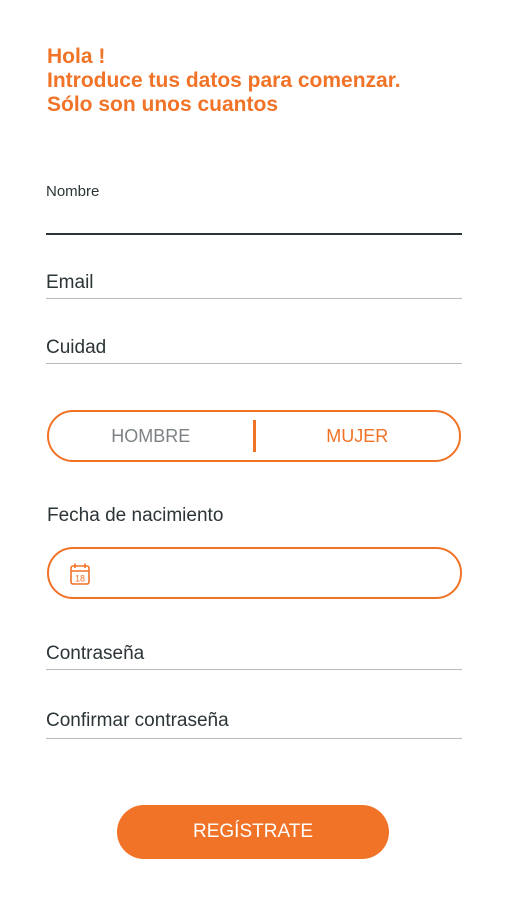 The image size is (510, 907). I want to click on contrasena-field: Contraseña, so click(254, 657).